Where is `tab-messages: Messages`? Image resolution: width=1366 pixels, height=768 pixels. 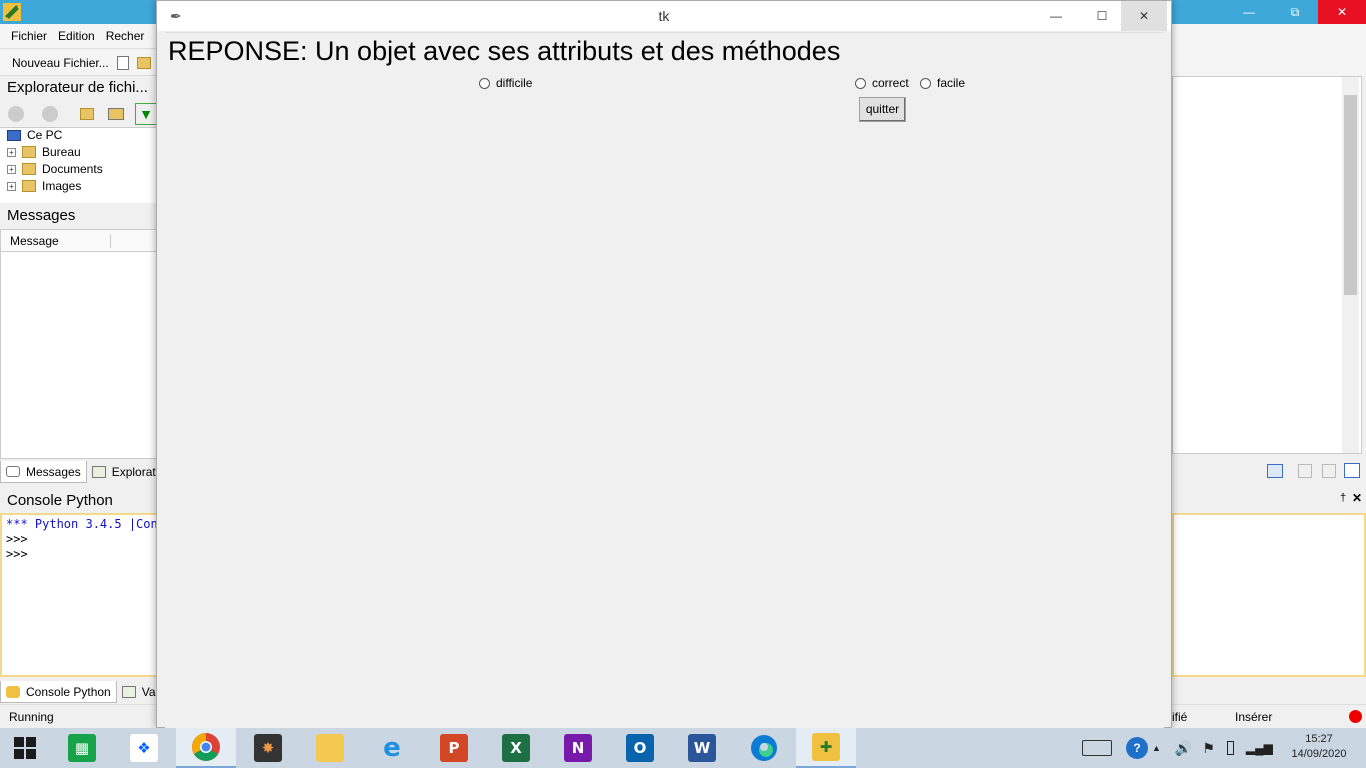
tab-messages: Messages is located at coordinates (43, 472).